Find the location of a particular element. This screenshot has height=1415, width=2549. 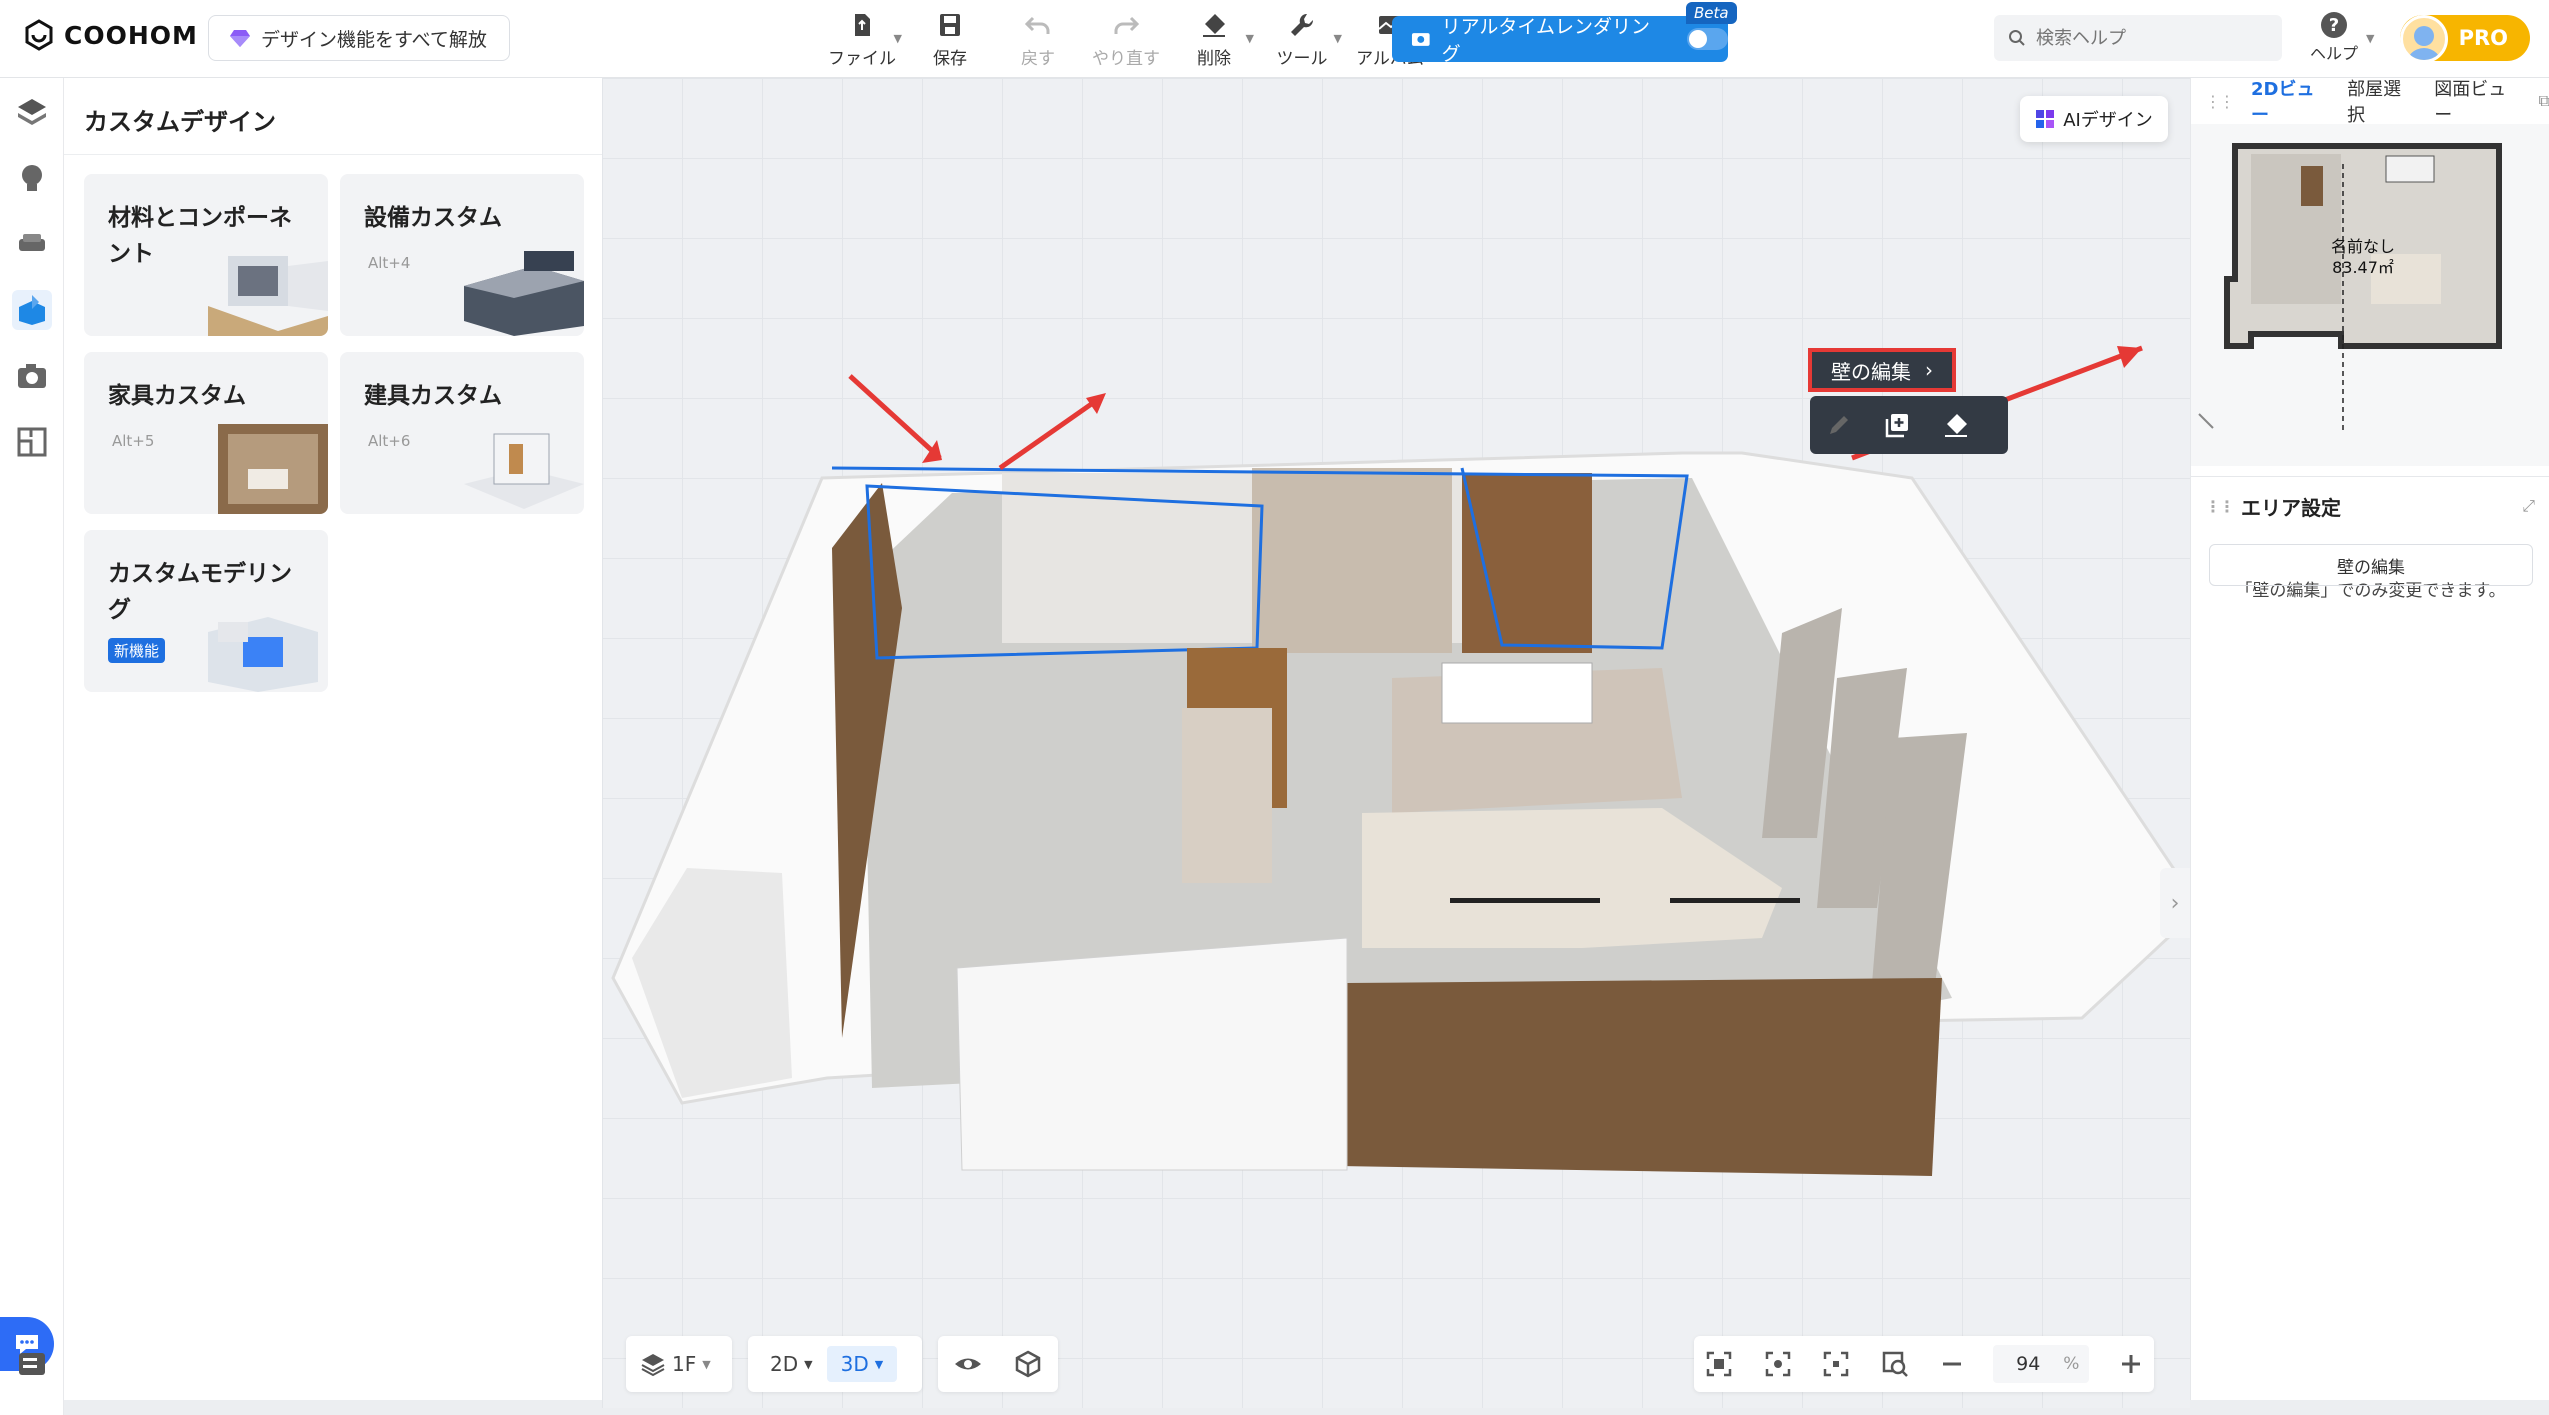

fit-view-icon is located at coordinates (1778, 1364).